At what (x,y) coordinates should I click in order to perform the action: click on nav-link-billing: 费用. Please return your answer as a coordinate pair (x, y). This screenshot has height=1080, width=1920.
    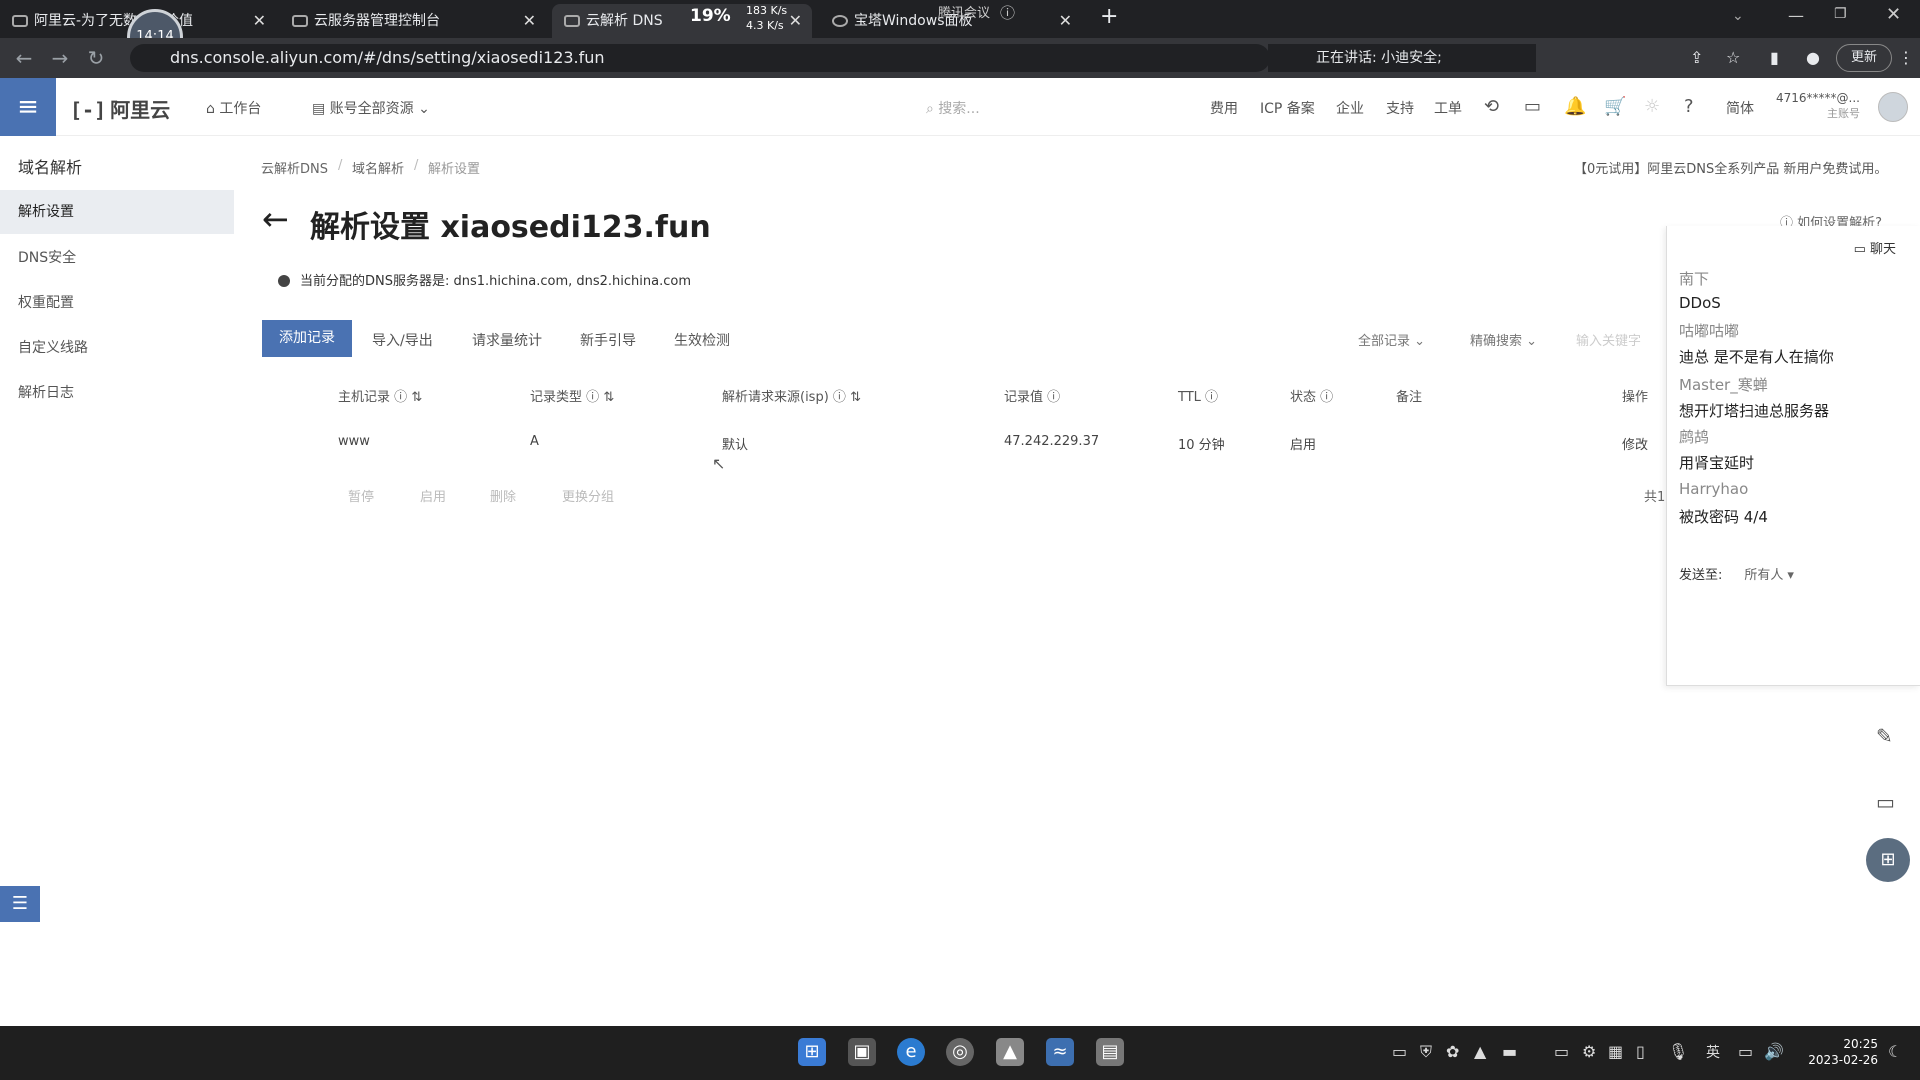
    Looking at the image, I should click on (1224, 108).